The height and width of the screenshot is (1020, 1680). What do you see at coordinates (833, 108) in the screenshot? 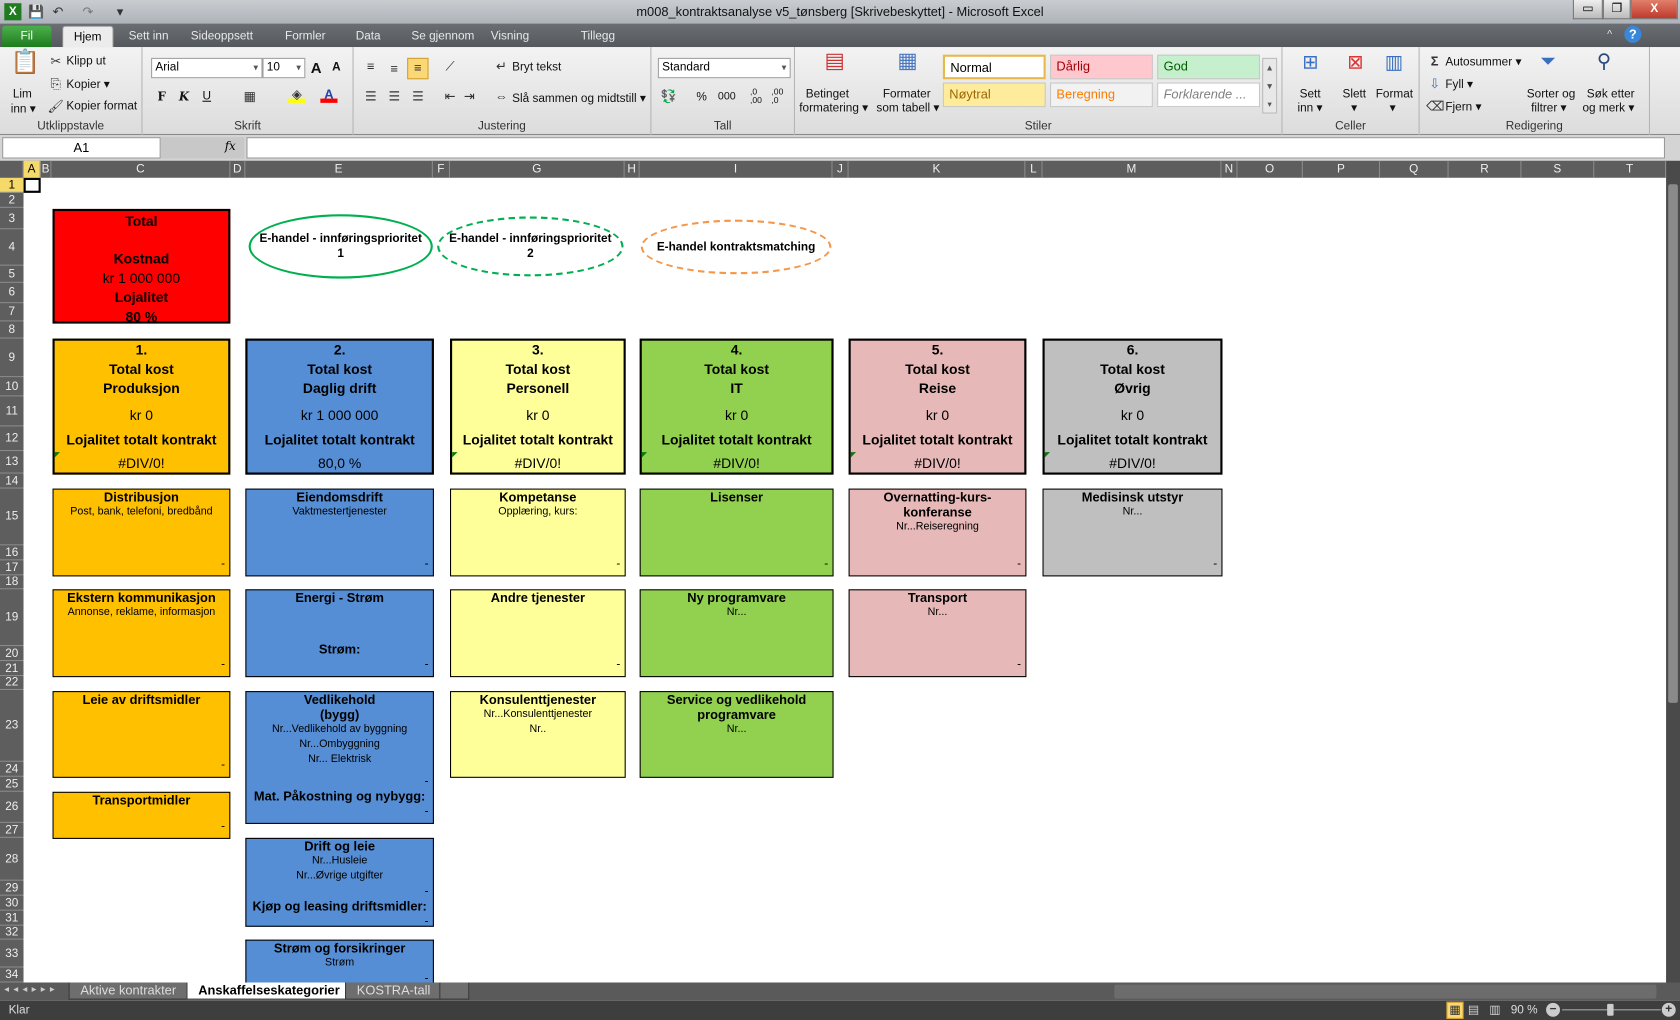
I see `conditional-formatting-dropdown: formatering ▾` at bounding box center [833, 108].